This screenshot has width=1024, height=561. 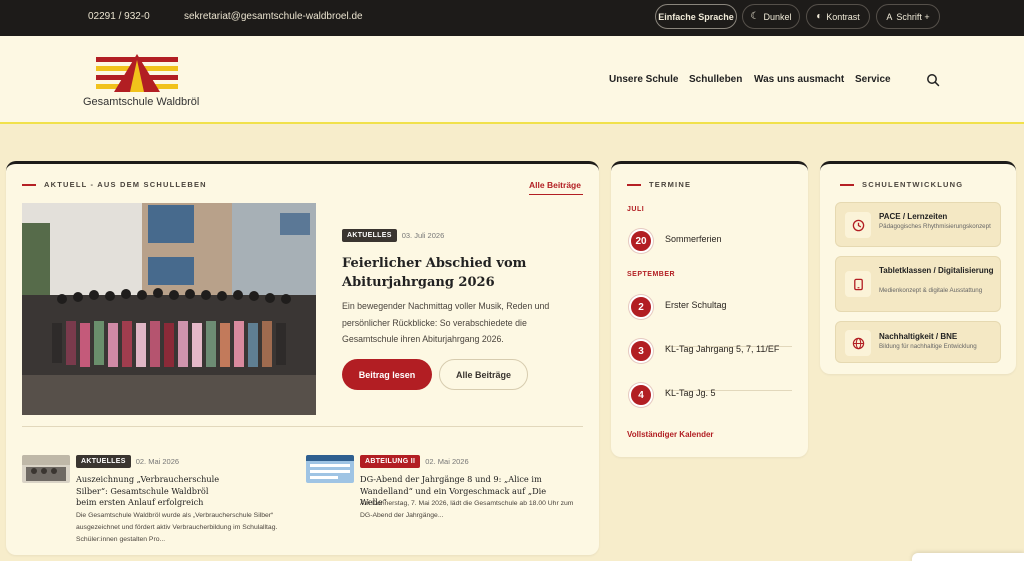 What do you see at coordinates (483, 374) in the screenshot?
I see `all-posts-button: Alle Beiträge` at bounding box center [483, 374].